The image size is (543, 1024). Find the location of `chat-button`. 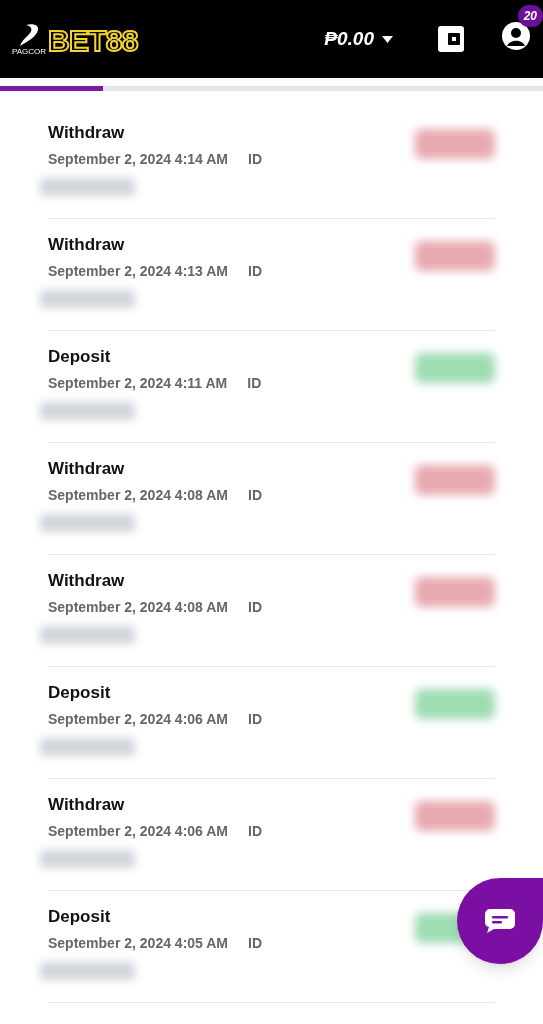

chat-button is located at coordinates (500, 921).